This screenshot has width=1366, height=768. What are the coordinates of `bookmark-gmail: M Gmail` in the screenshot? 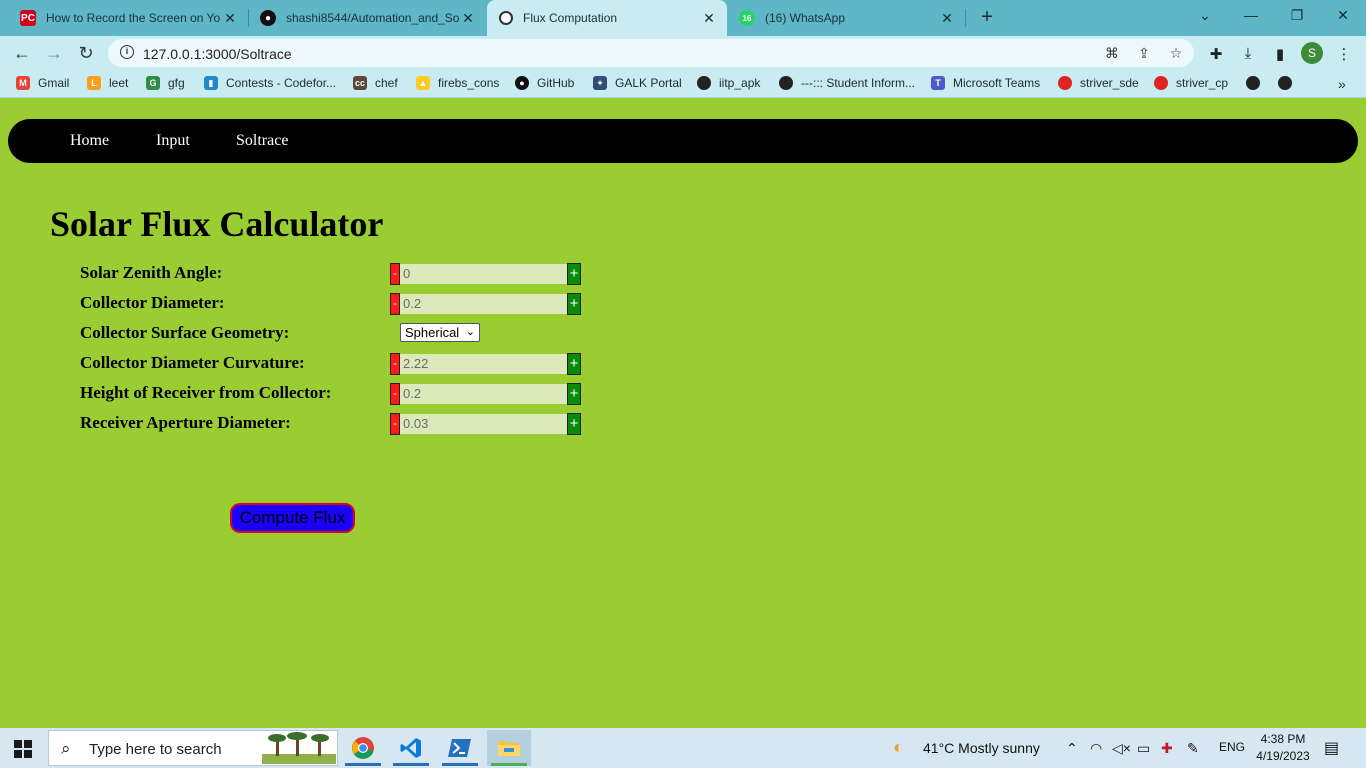 It's located at (42, 83).